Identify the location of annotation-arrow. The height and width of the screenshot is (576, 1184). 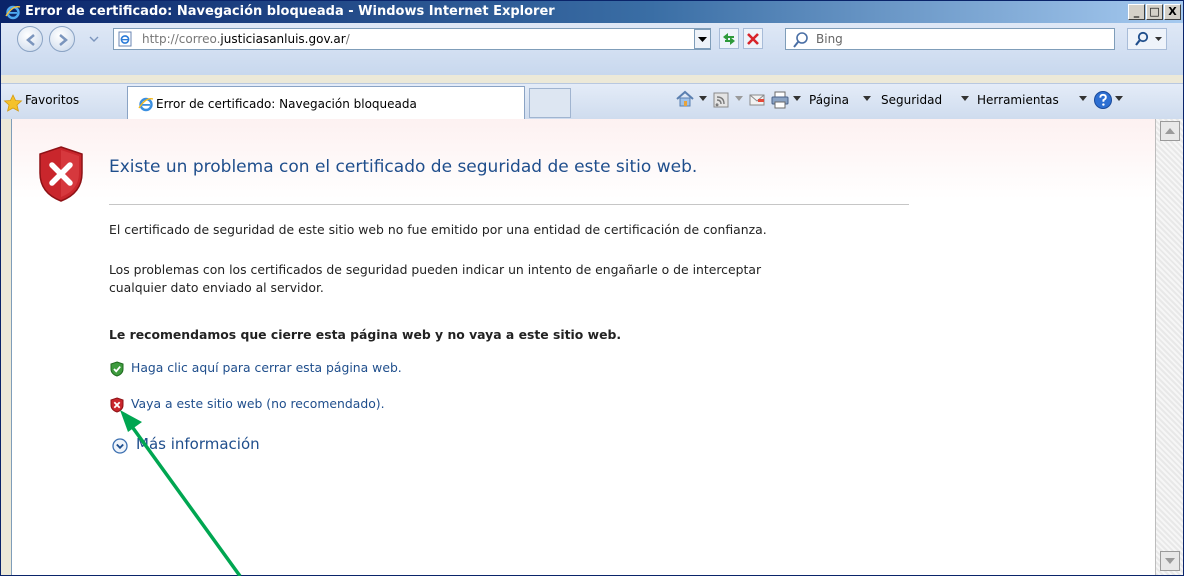
(181, 493).